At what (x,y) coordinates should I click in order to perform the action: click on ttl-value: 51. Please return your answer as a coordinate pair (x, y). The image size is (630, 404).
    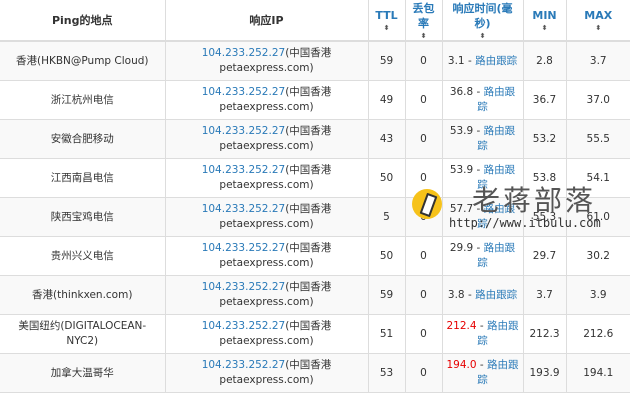
    Looking at the image, I should click on (386, 333).